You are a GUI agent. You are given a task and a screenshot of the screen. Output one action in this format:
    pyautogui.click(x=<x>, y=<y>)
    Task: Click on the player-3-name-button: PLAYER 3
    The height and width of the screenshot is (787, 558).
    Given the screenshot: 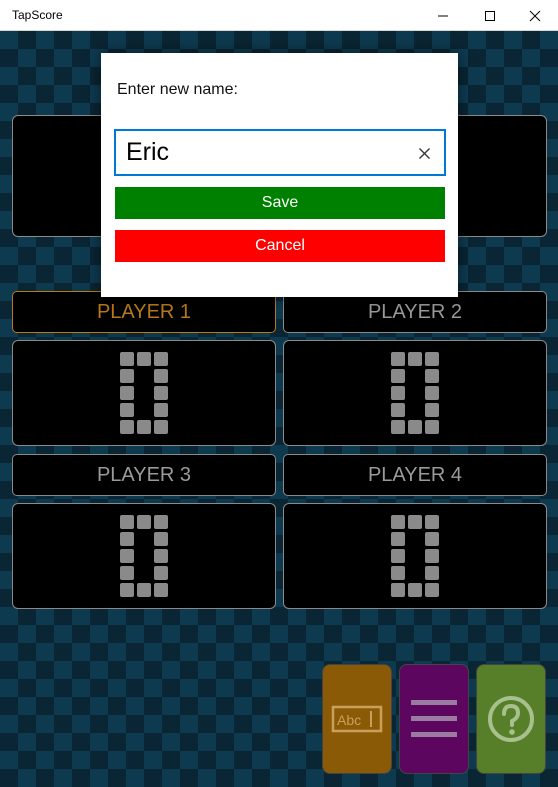 What is the action you would take?
    pyautogui.click(x=144, y=475)
    